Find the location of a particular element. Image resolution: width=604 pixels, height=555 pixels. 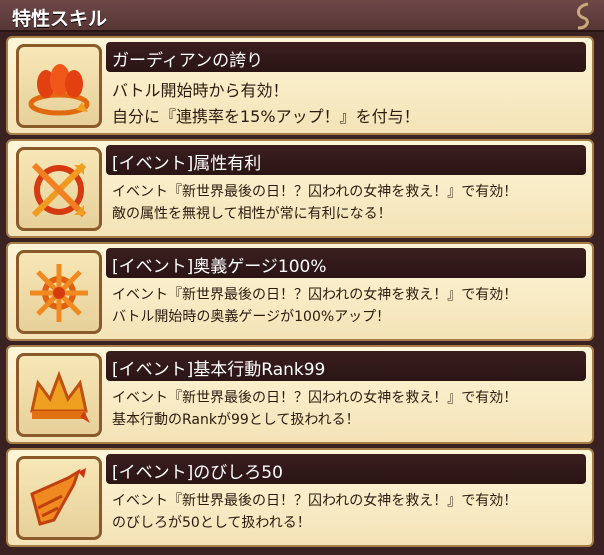

skill-description: バトル開始時から有効！ 自分に『連携率を15%アップ！』を付与！ is located at coordinates (349, 104).